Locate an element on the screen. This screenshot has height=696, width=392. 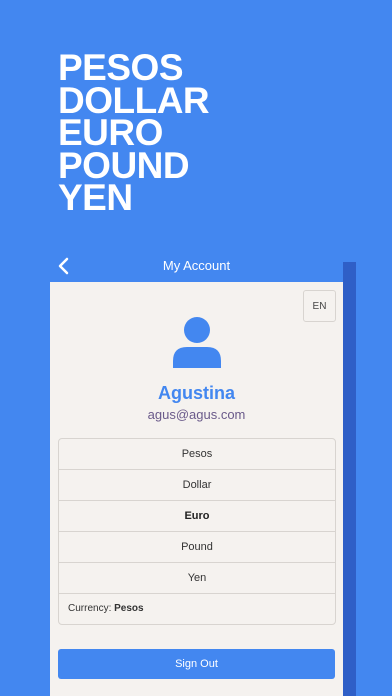
user-avatar-icon is located at coordinates (197, 342).